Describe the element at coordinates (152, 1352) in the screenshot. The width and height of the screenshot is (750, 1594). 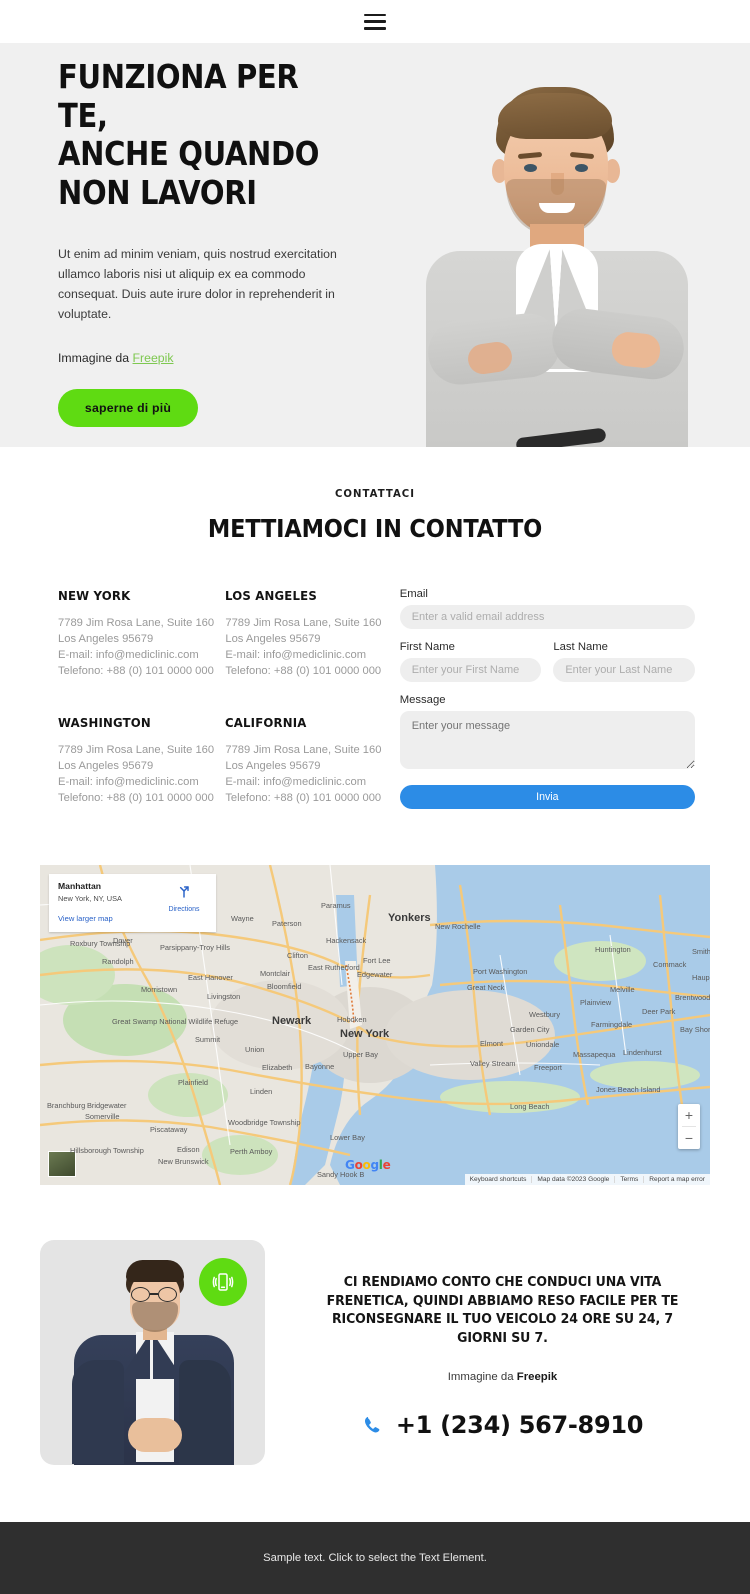
I see `cta-image-card` at that location.